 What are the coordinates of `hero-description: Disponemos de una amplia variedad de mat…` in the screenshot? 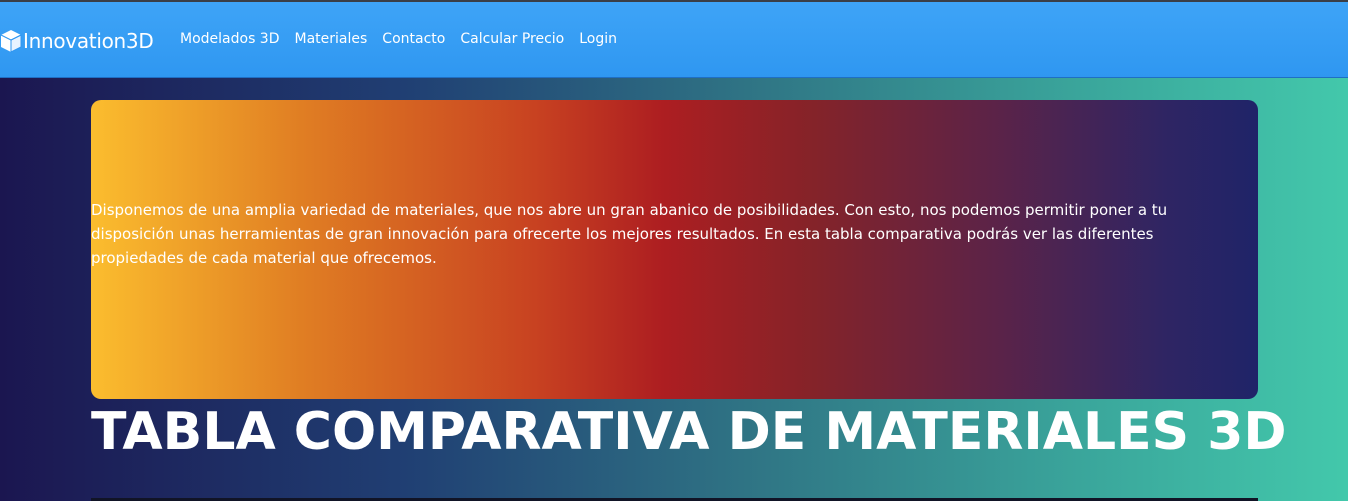 It's located at (629, 234).